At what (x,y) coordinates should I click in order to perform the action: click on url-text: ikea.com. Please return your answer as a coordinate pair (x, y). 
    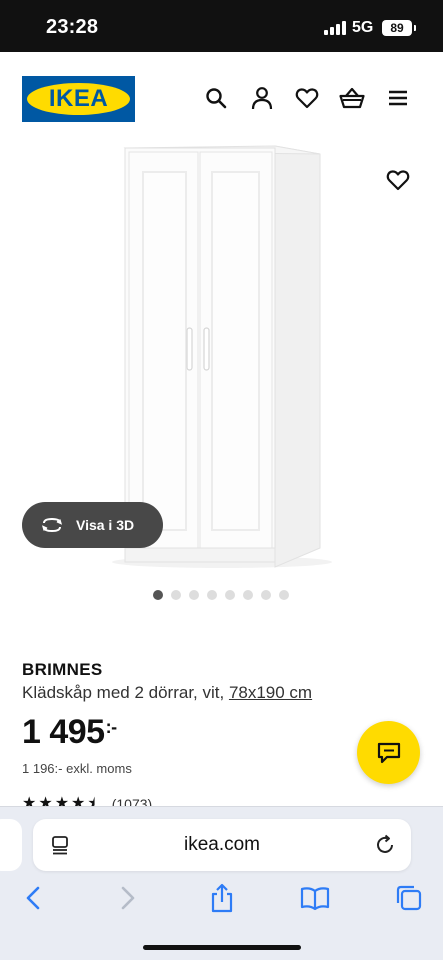
    Looking at the image, I should click on (222, 844).